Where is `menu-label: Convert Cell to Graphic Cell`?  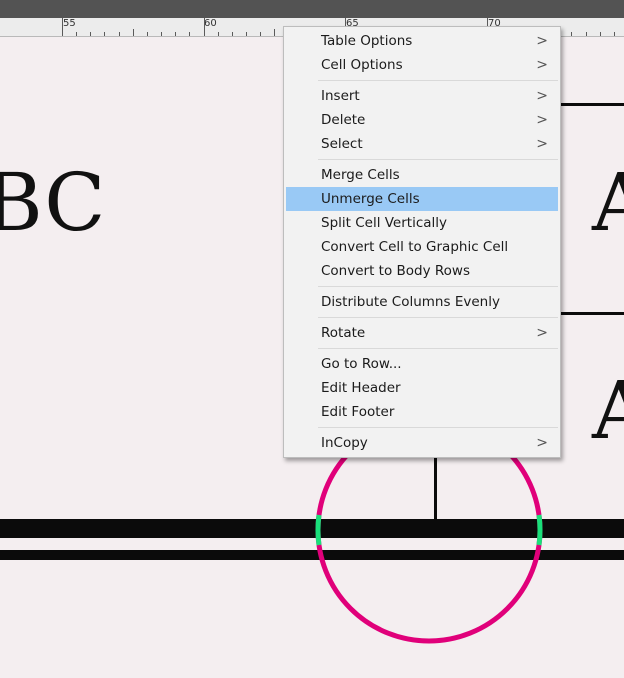
menu-label: Convert Cell to Graphic Cell is located at coordinates (415, 247).